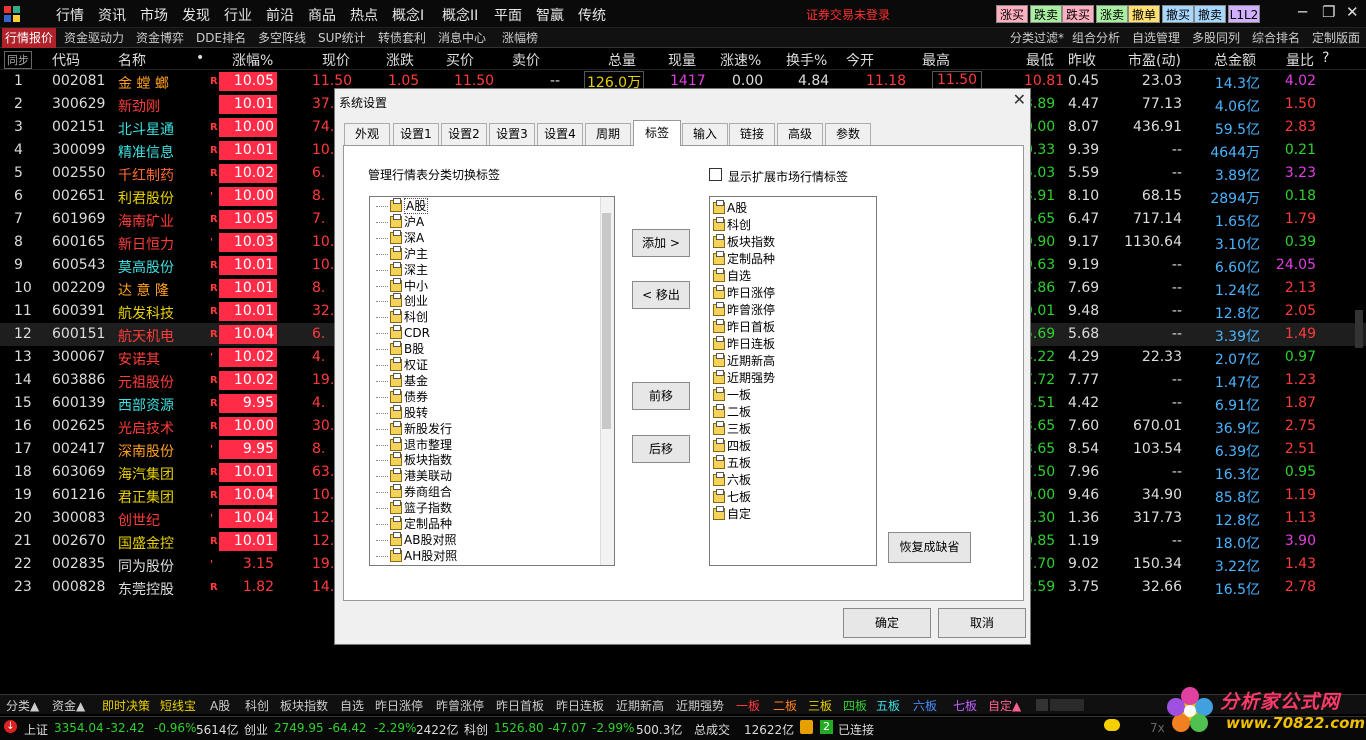 Image resolution: width=1366 pixels, height=740 pixels. What do you see at coordinates (304, 705) in the screenshot?
I see `bottom-tab: 板块指数` at bounding box center [304, 705].